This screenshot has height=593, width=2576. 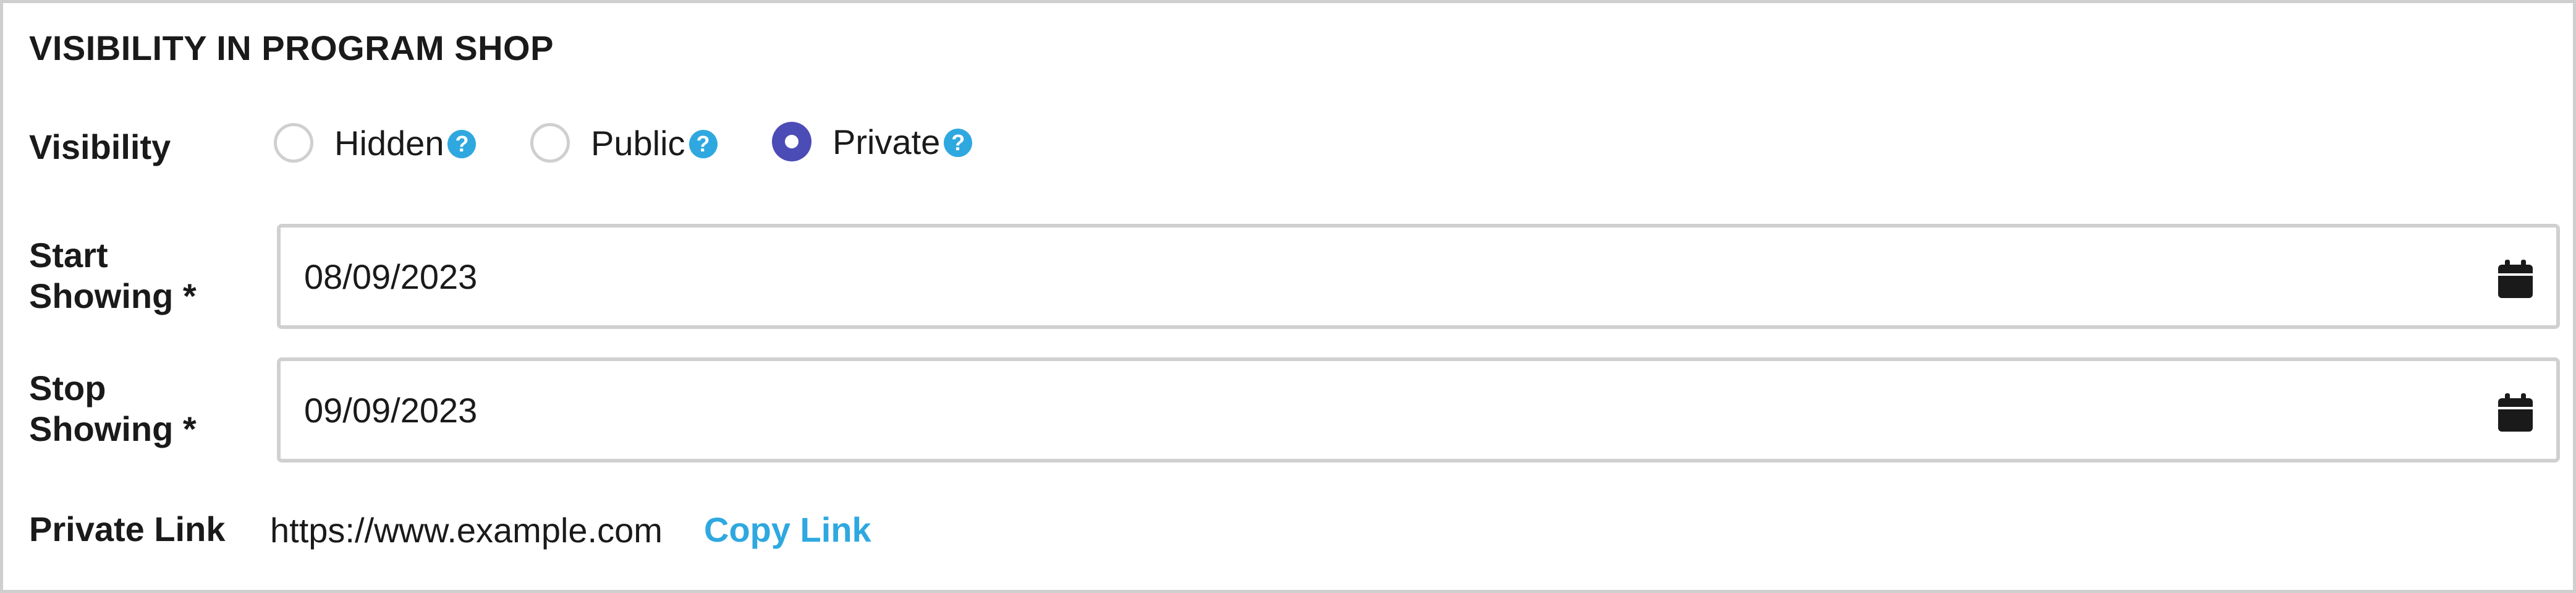 I want to click on start-showing-label-line1: Start, so click(x=68, y=256).